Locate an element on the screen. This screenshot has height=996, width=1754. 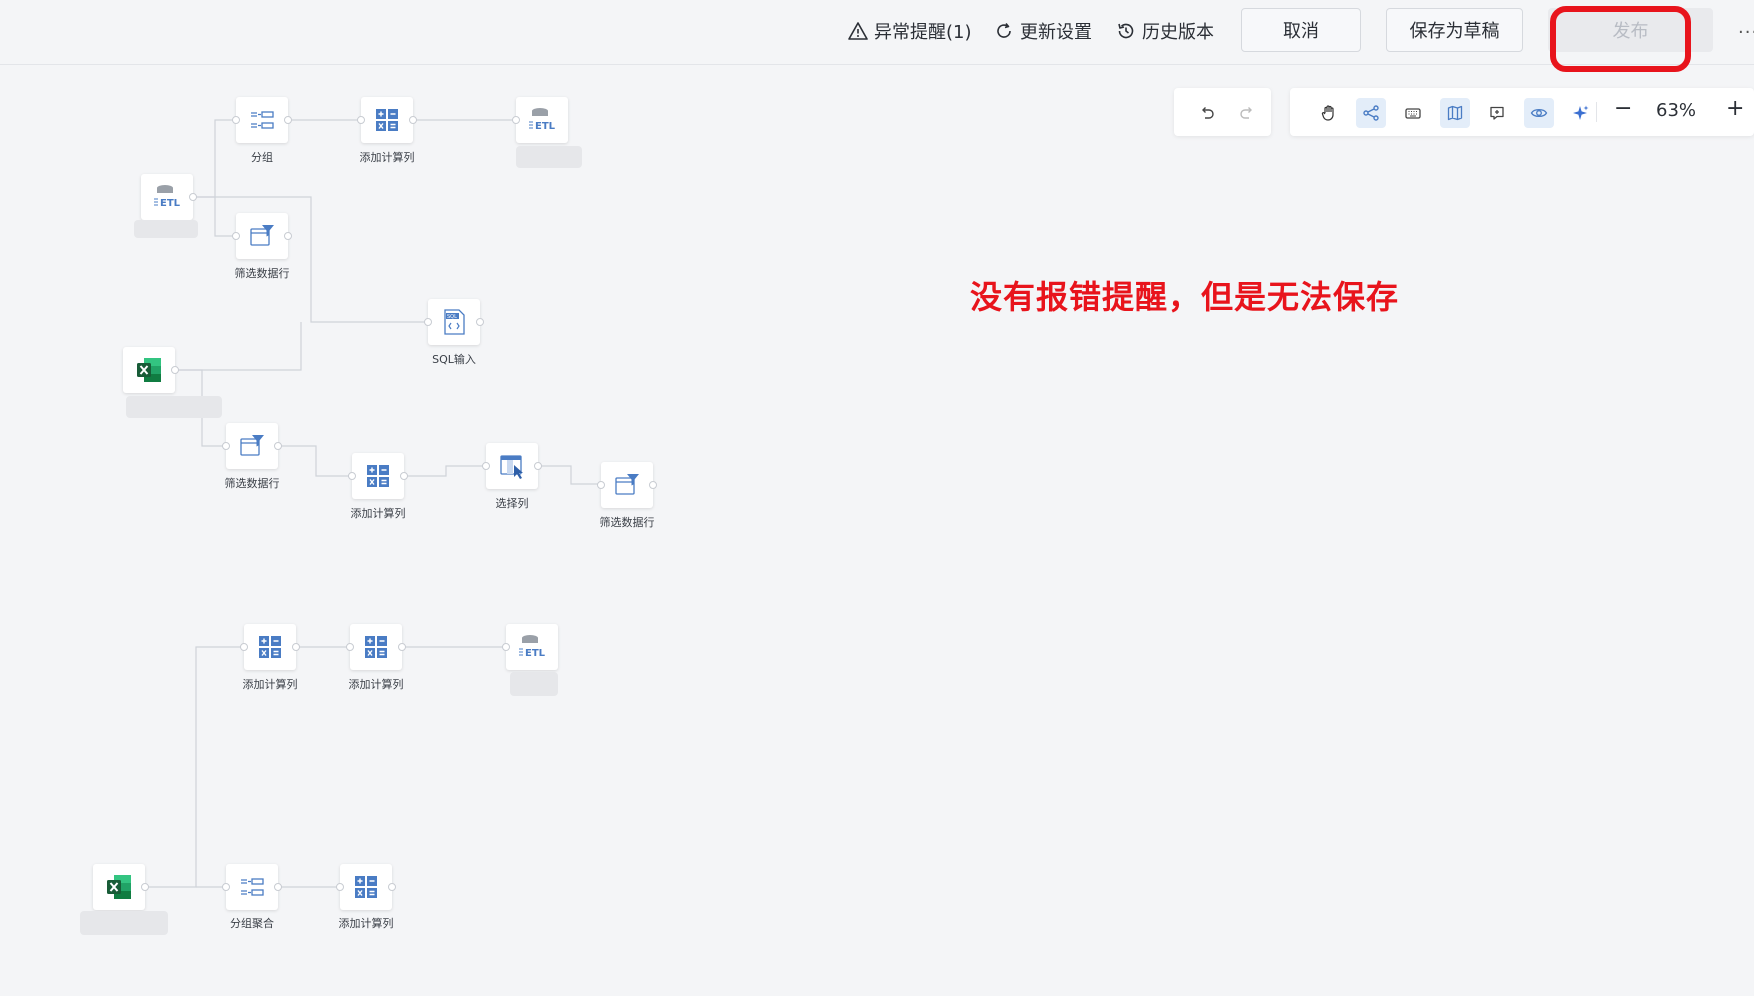
group-node is located at coordinates (262, 120).